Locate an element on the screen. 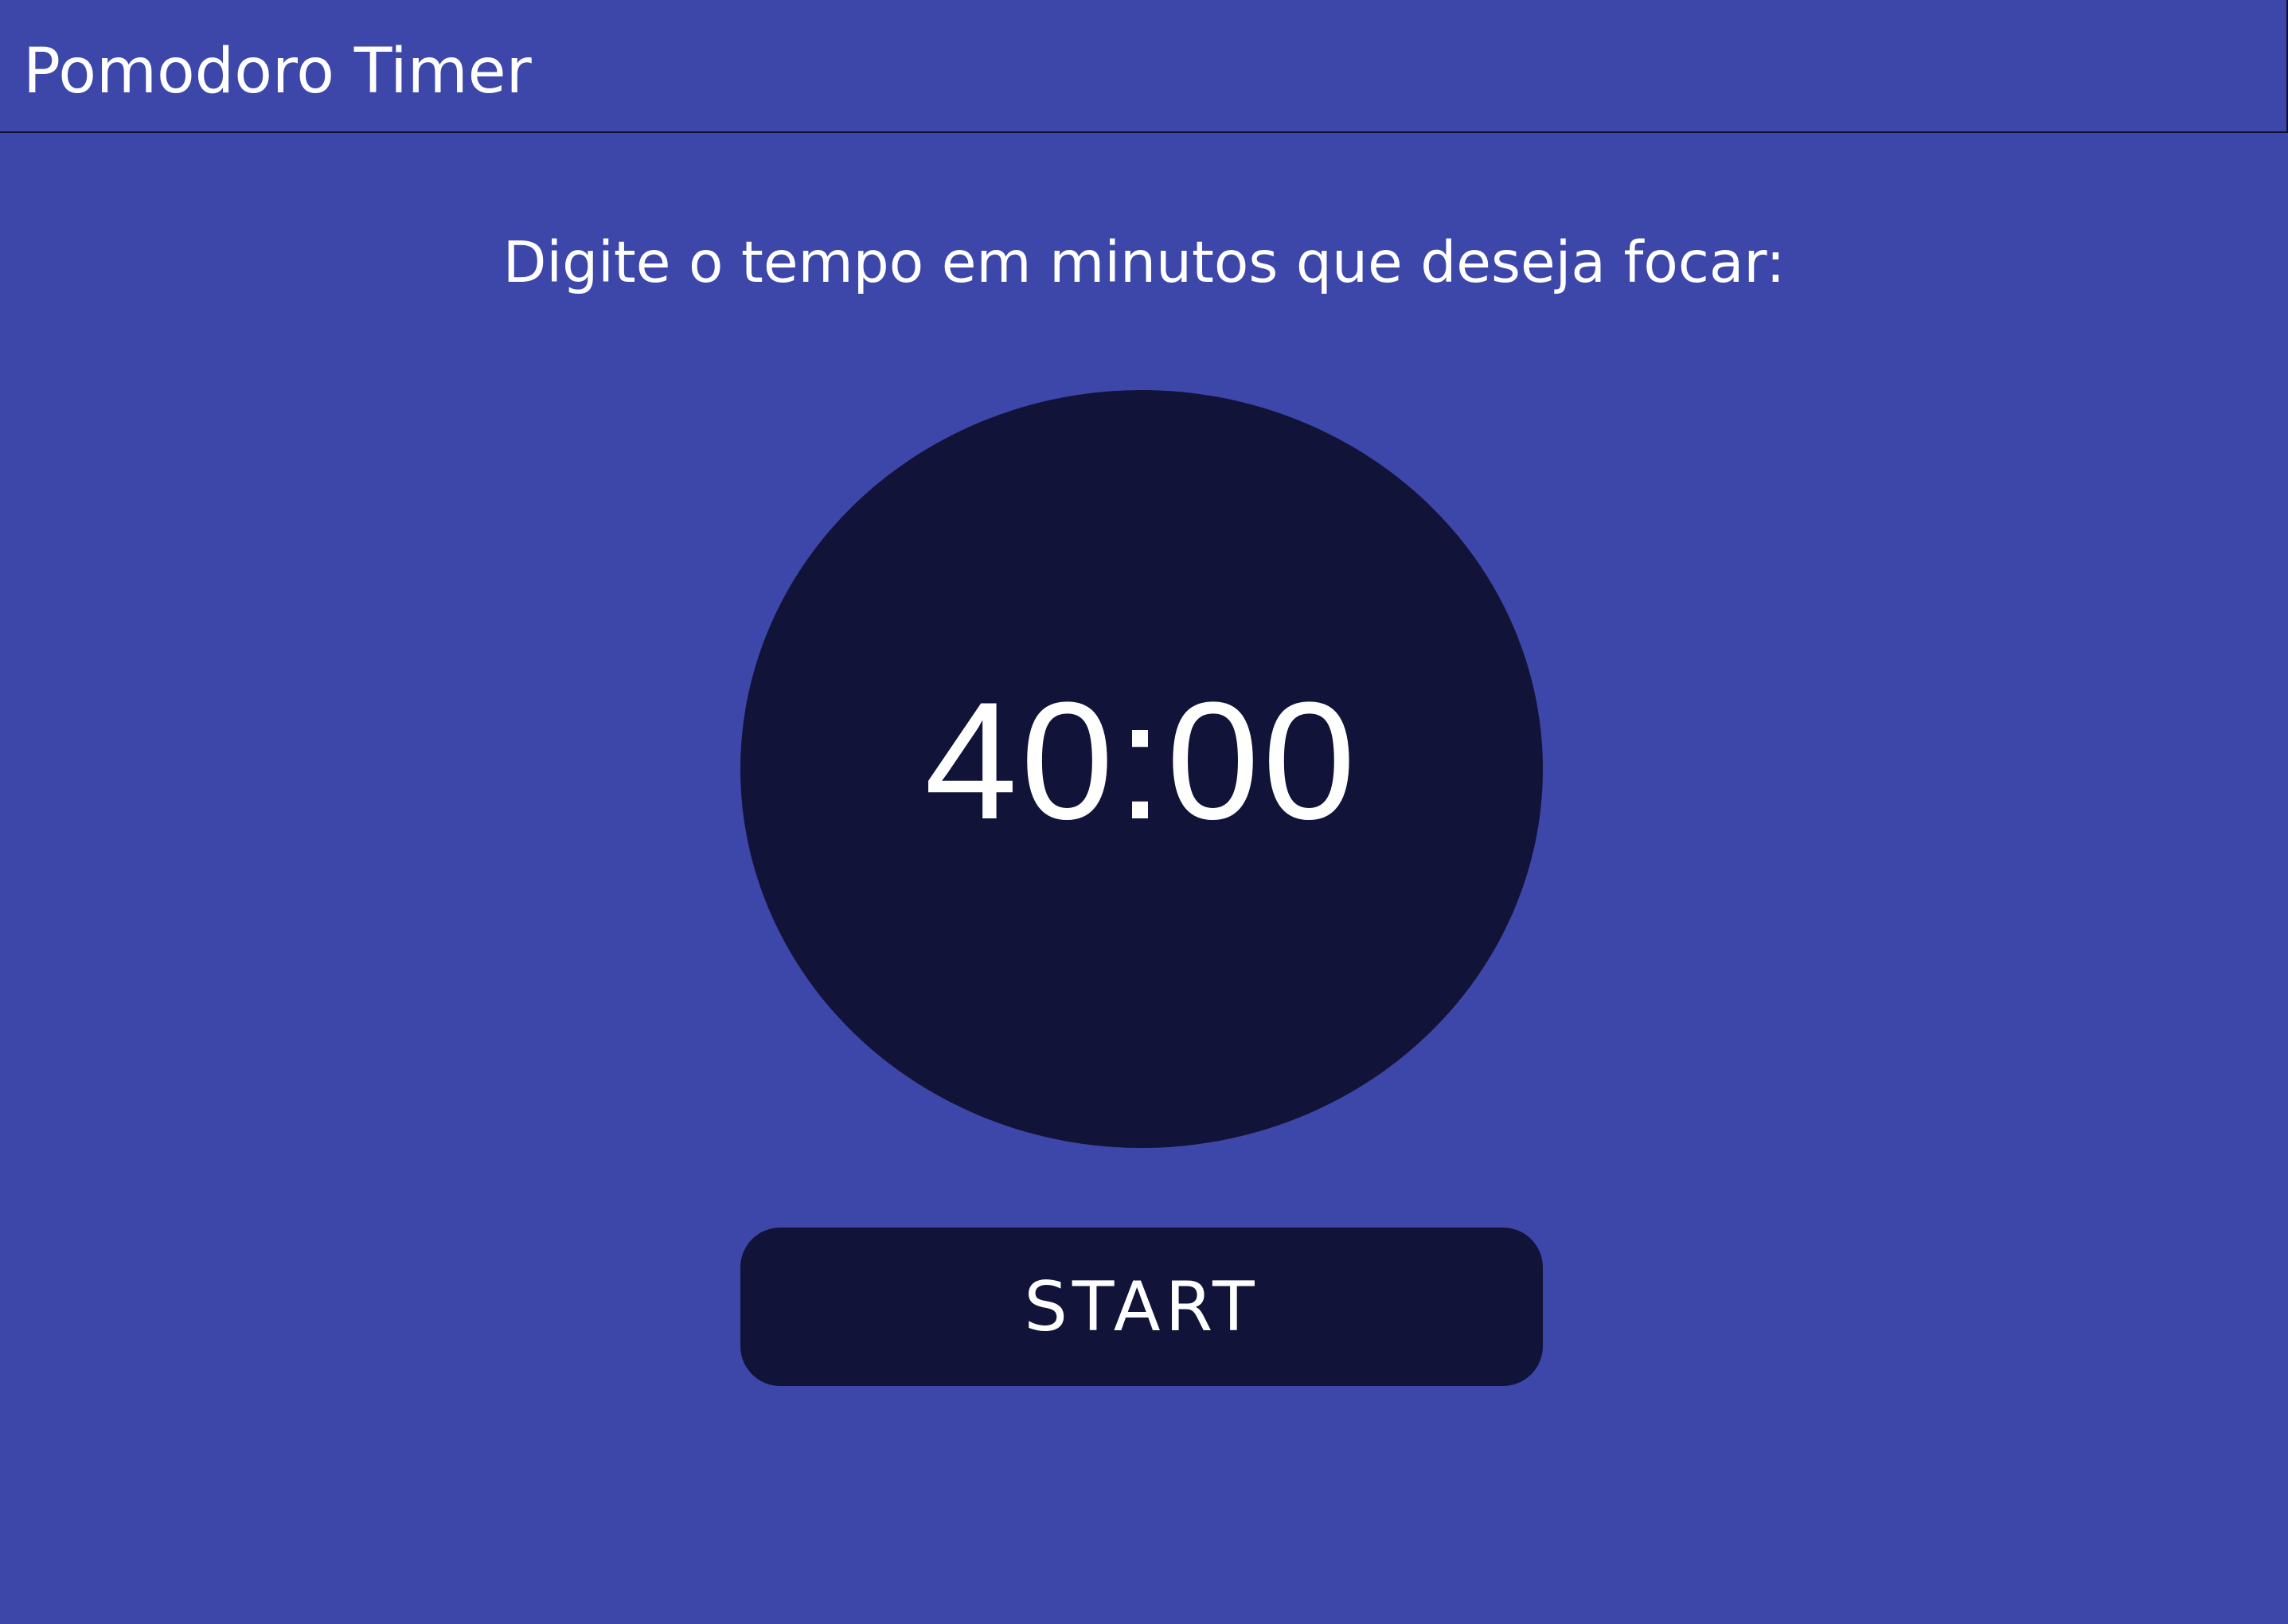  app-title: Pomodoro Timer is located at coordinates (277, 71).